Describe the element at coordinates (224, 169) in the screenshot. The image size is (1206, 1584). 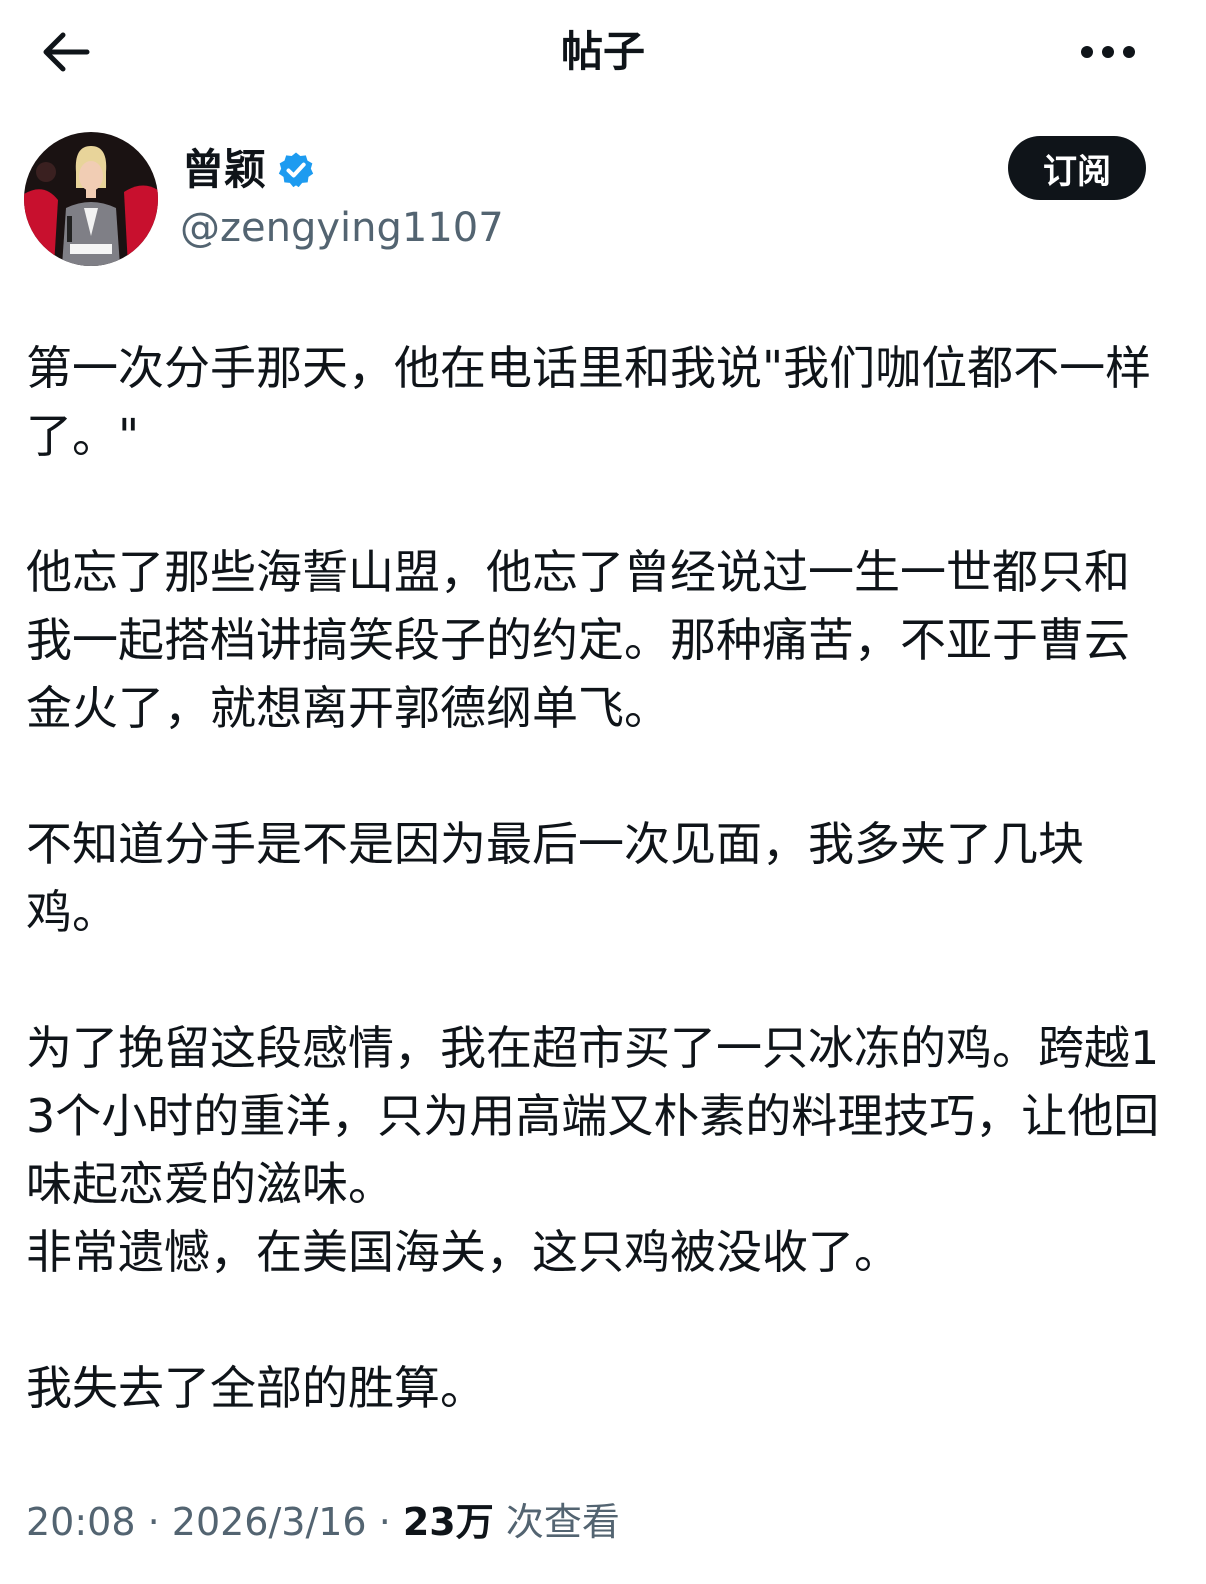
I see `display-name-text: 曾颖` at that location.